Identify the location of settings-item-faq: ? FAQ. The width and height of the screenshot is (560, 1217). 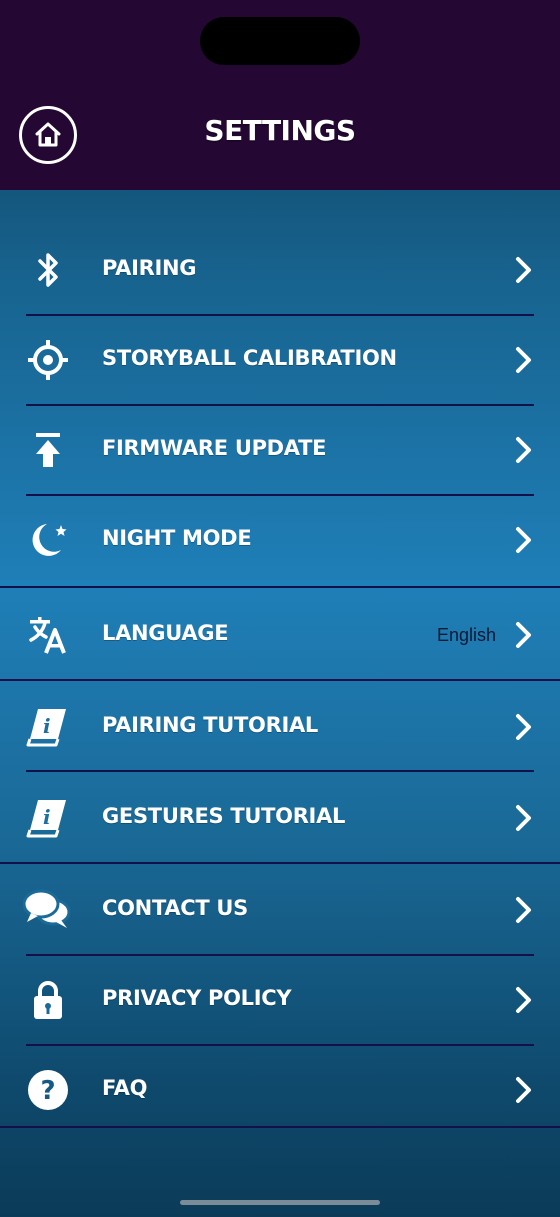
(280, 1090).